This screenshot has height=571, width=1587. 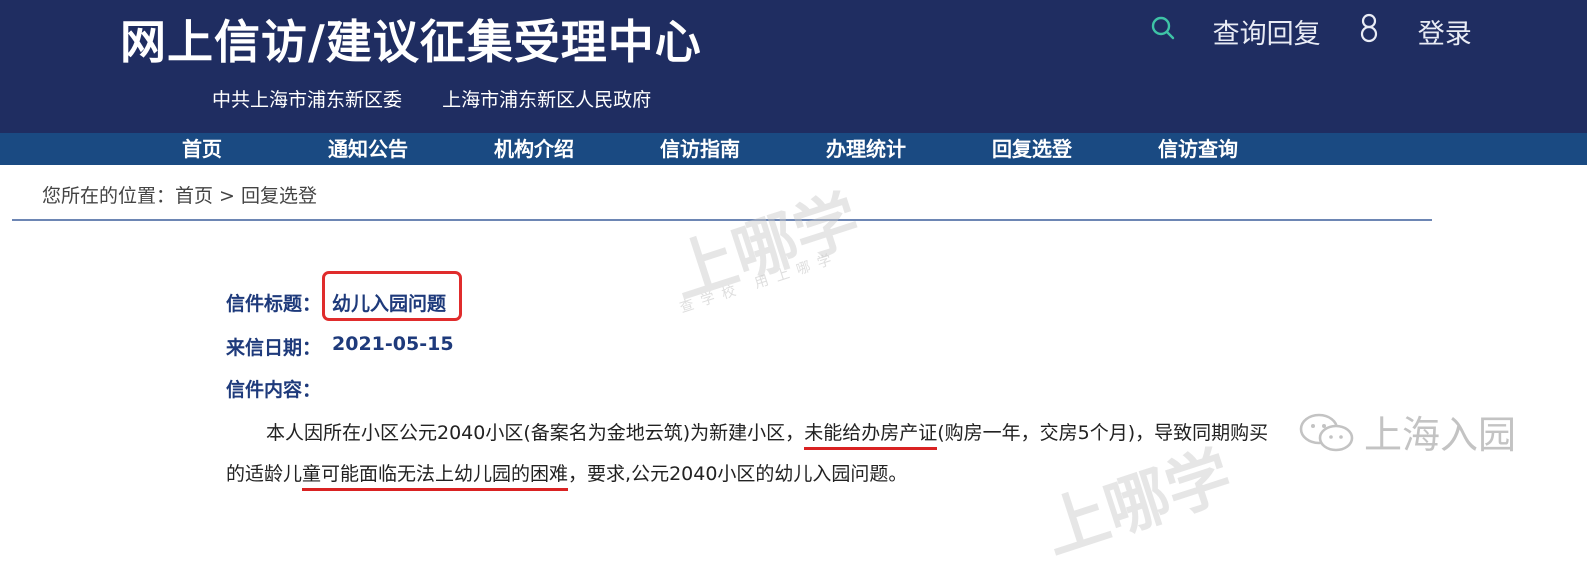 I want to click on nav-item-home: 首页, so click(x=202, y=149).